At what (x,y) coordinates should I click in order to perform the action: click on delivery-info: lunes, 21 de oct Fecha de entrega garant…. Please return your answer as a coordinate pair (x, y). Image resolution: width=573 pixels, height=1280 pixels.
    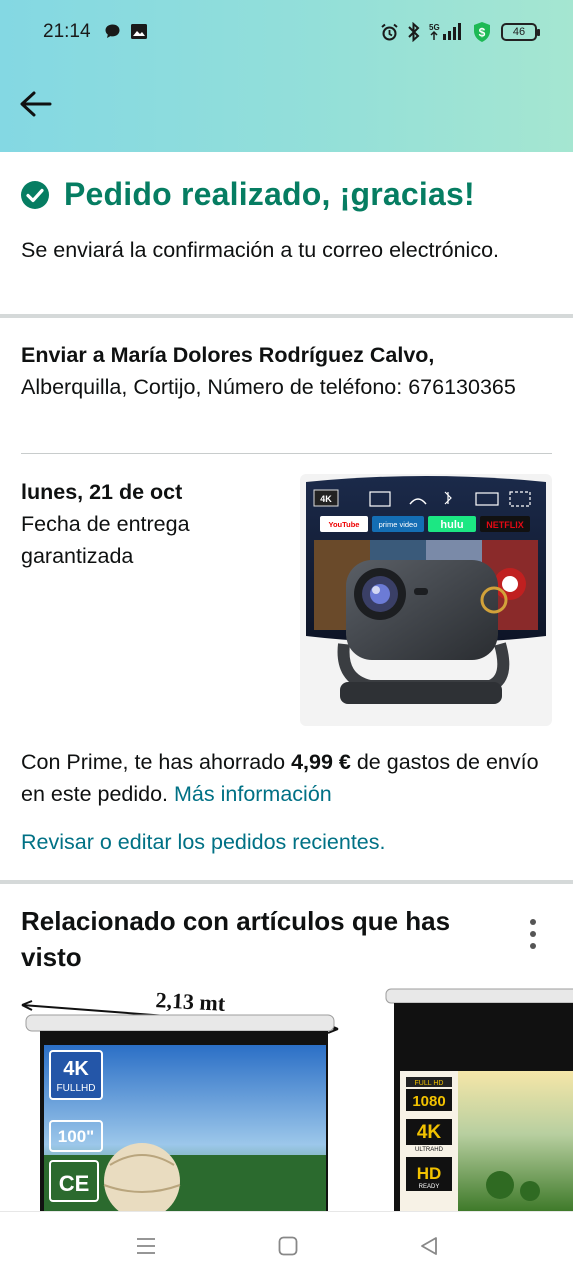
    Looking at the image, I should click on (151, 524).